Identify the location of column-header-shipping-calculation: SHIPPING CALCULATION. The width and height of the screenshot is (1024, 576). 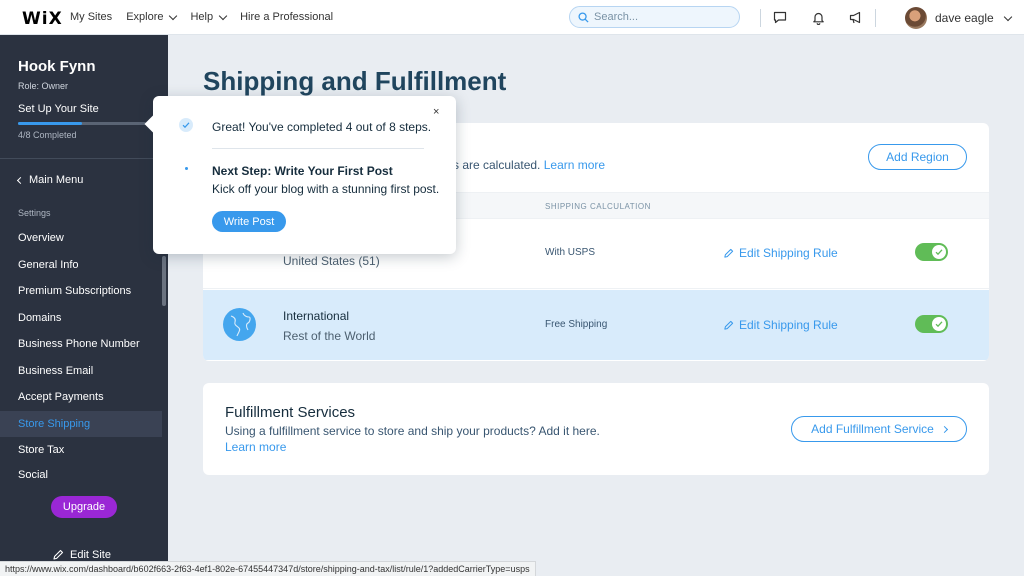
(598, 206).